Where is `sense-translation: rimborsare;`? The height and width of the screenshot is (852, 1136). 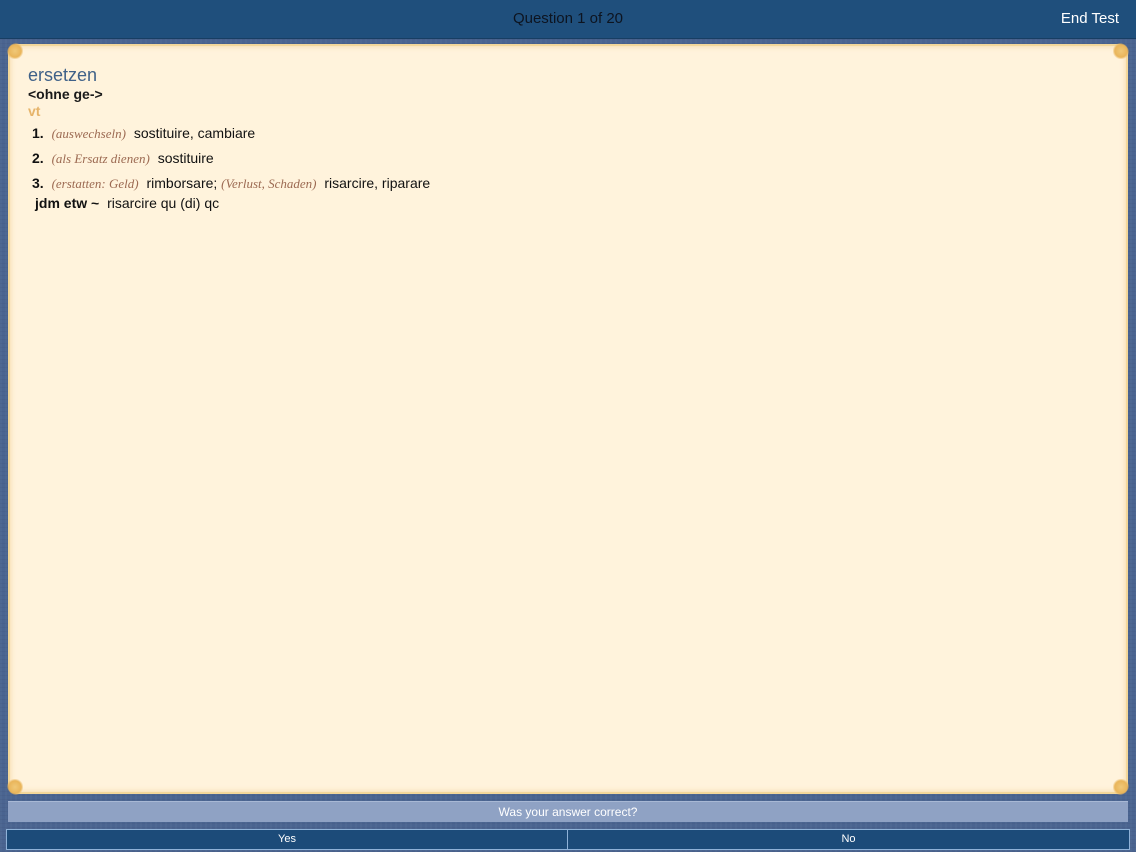
sense-translation: rimborsare; is located at coordinates (182, 183).